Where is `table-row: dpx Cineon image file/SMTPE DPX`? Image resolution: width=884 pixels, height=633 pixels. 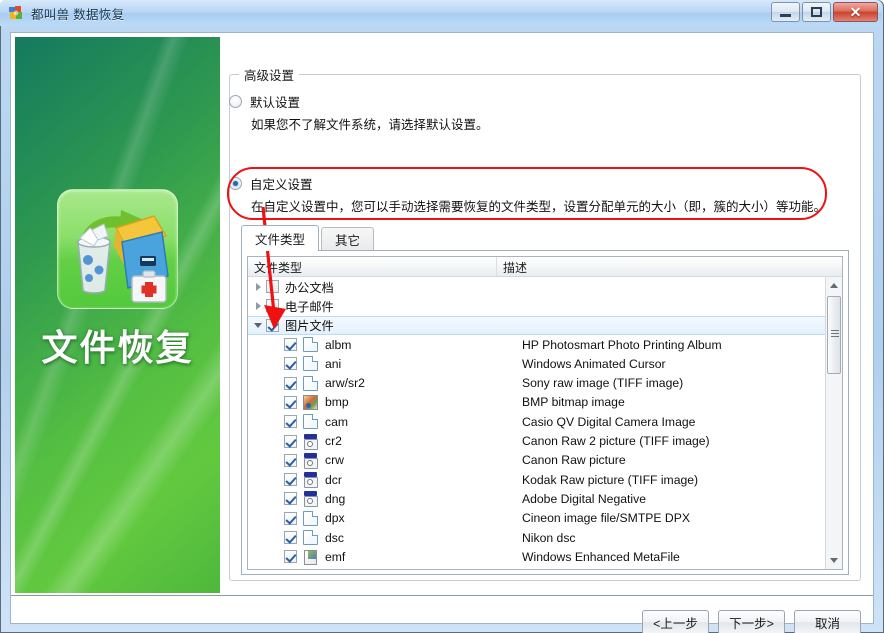 table-row: dpx Cineon image file/SMTPE DPX is located at coordinates (545, 518).